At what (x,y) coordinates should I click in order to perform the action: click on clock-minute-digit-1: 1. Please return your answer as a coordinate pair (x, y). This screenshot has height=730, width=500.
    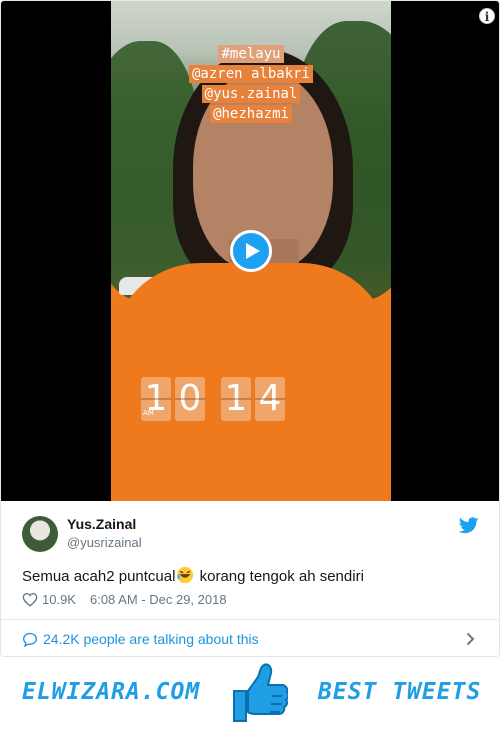
    Looking at the image, I should click on (236, 398).